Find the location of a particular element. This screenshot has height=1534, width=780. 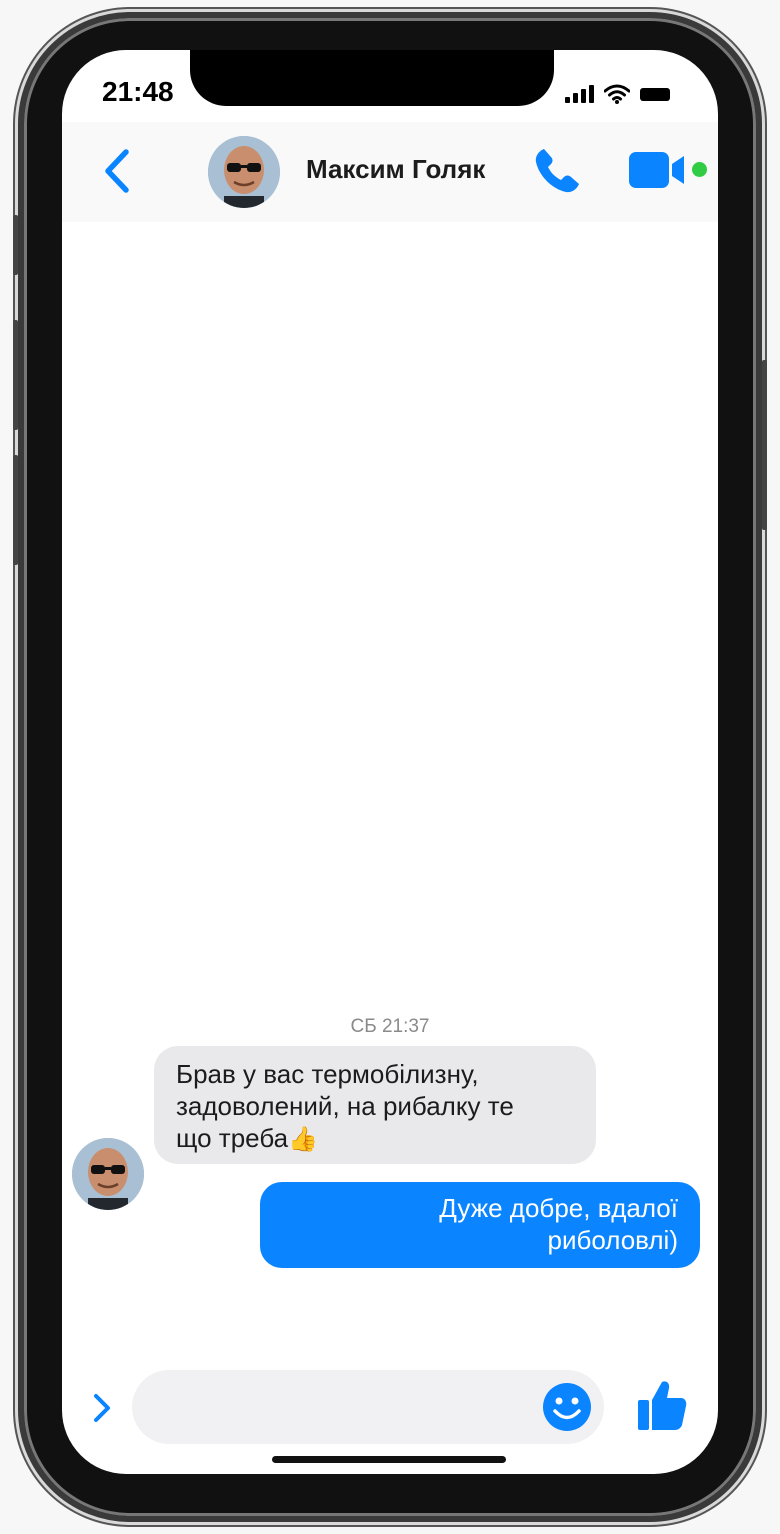

status-icons is located at coordinates (617, 94).